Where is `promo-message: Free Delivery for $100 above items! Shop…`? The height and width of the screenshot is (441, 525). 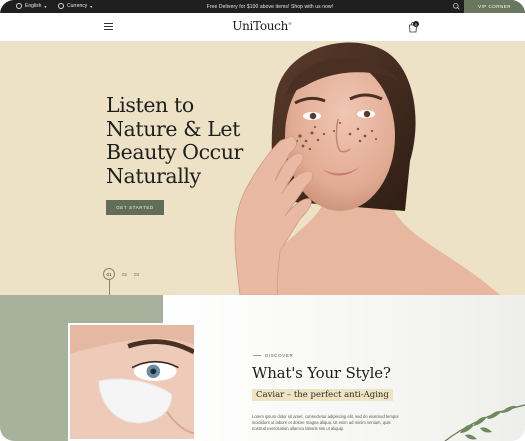 promo-message: Free Delivery for $100 above items! Shop… is located at coordinates (270, 6).